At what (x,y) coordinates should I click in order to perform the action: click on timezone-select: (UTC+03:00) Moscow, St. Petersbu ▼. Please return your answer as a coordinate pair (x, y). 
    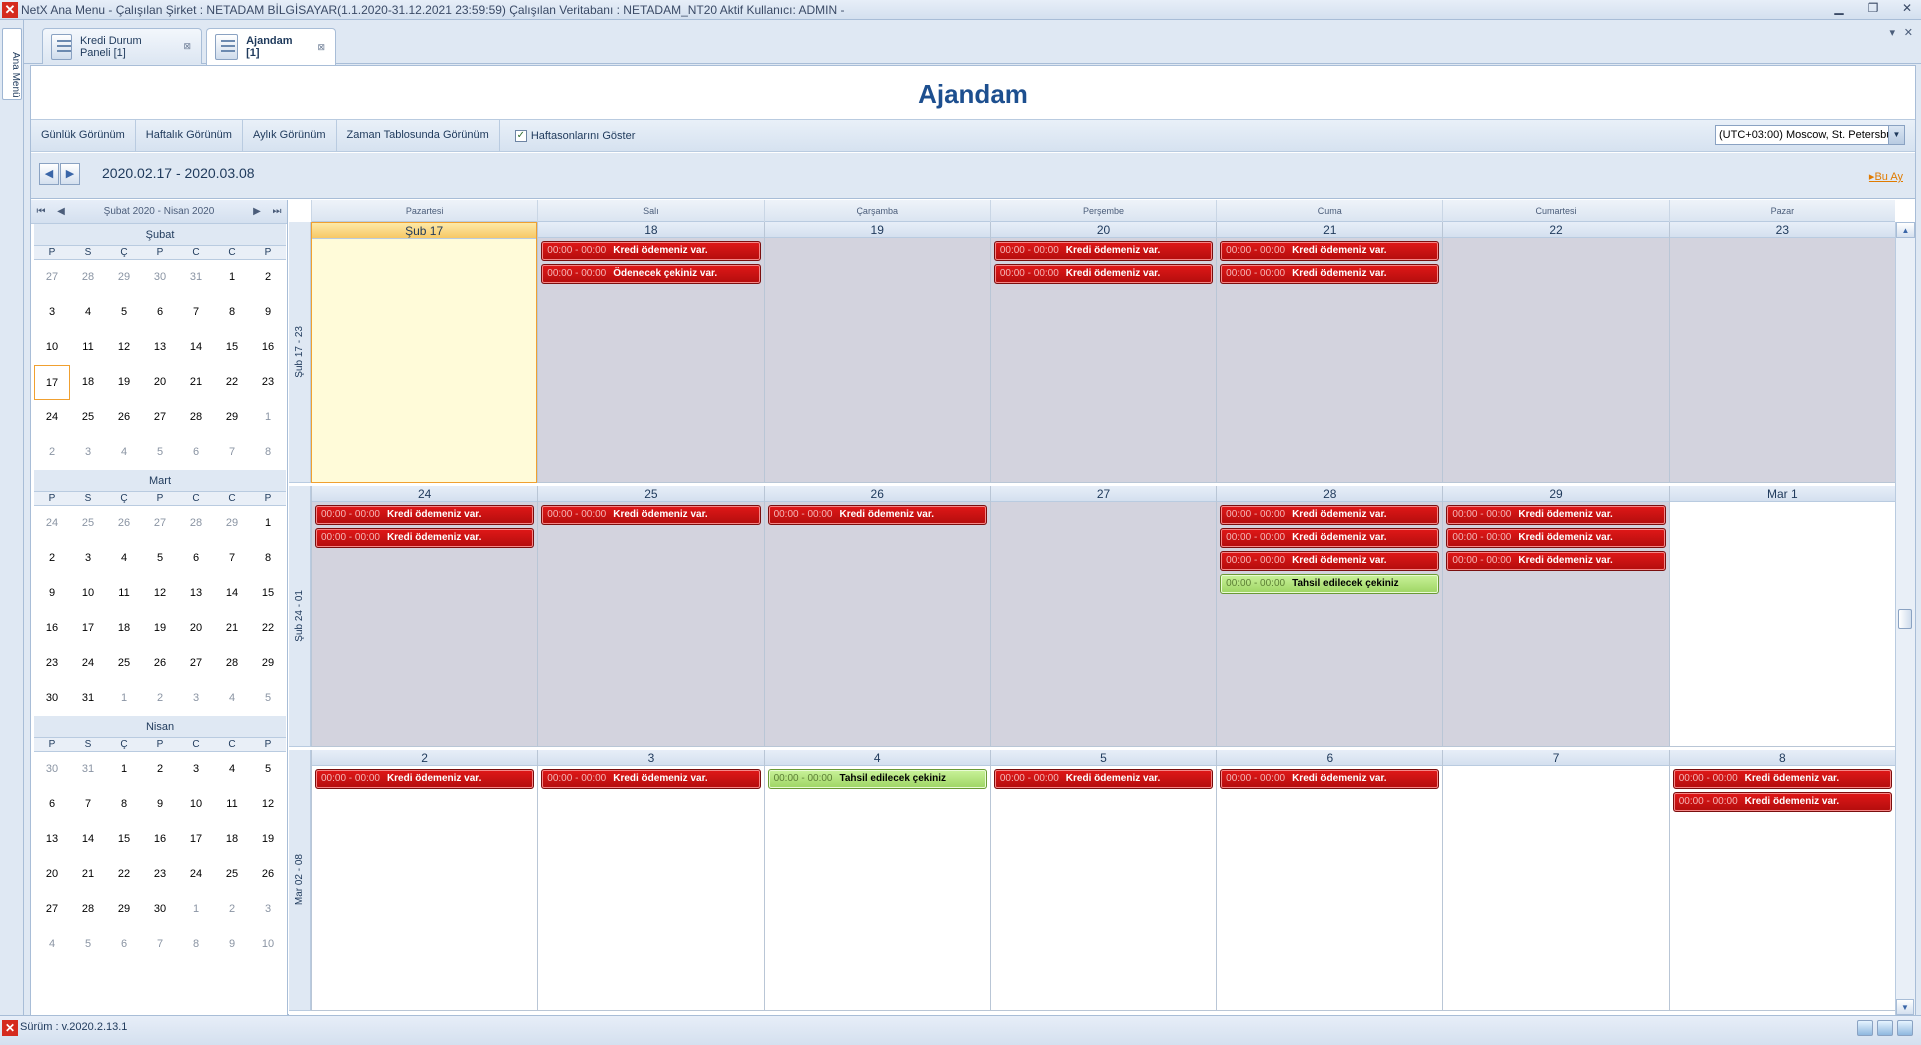
    Looking at the image, I should click on (1810, 135).